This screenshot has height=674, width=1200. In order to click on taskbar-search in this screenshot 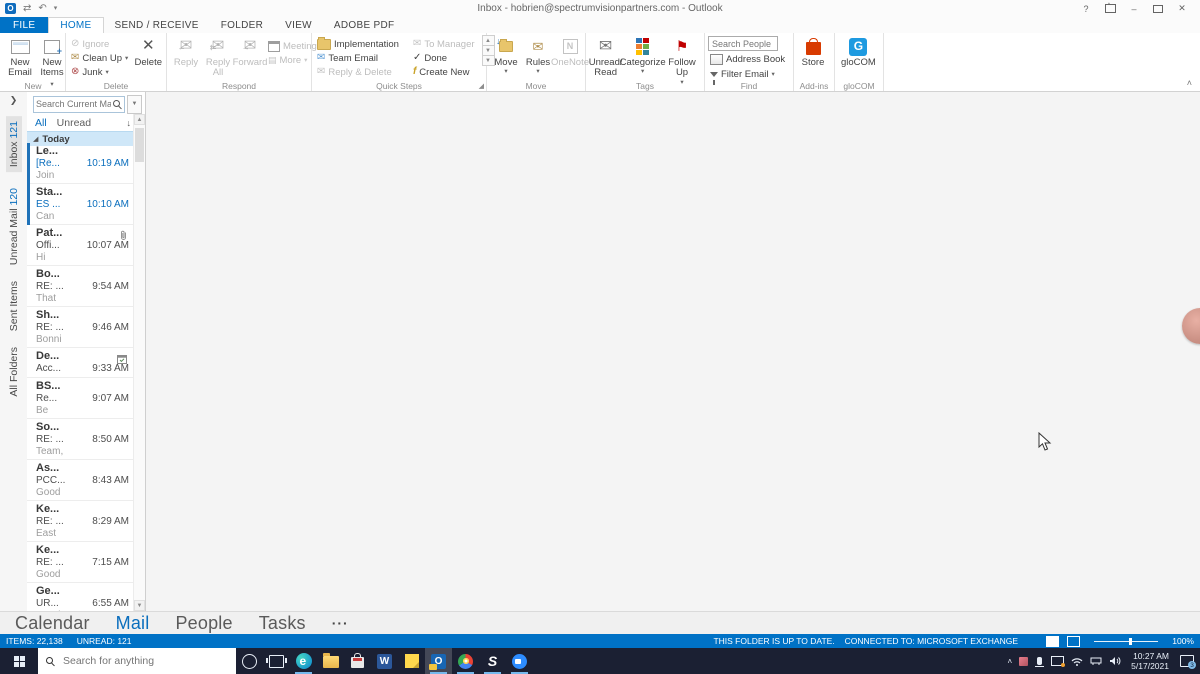, I will do `click(137, 661)`.